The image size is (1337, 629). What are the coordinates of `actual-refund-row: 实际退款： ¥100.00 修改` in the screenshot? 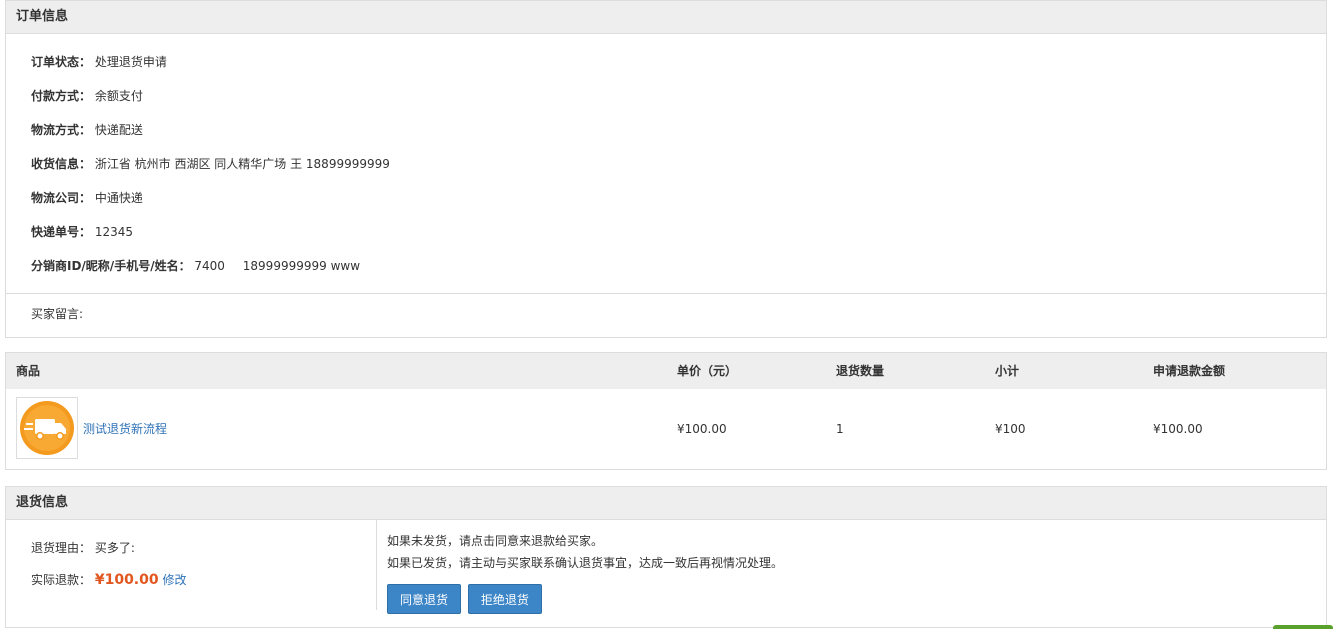 It's located at (108, 579).